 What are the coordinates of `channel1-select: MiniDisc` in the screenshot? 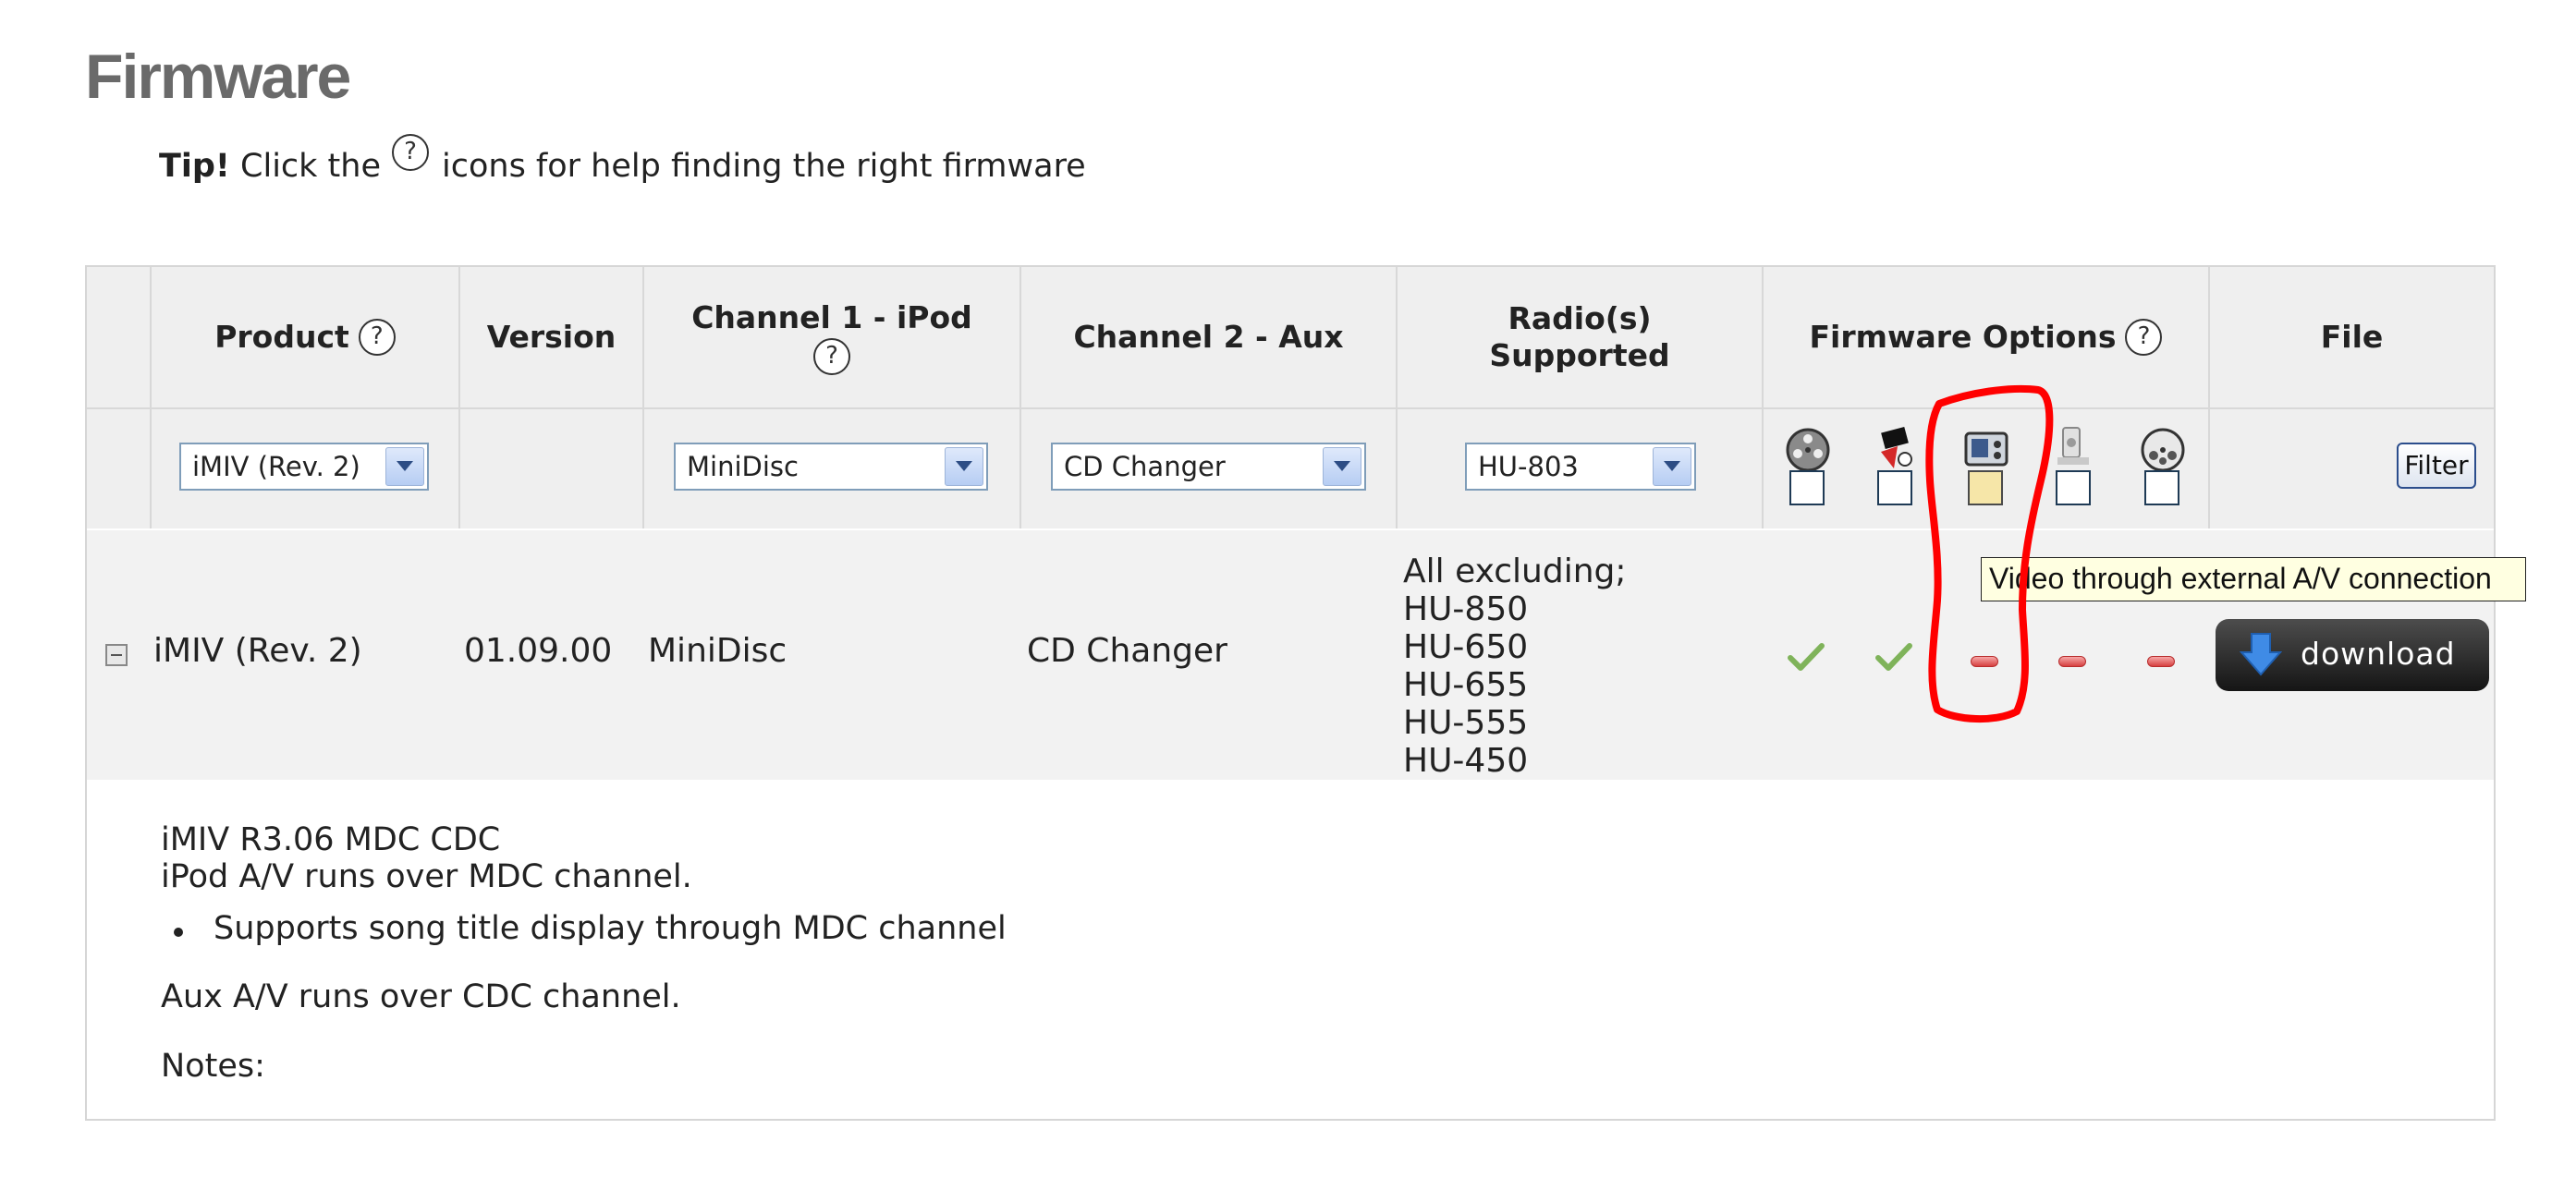 It's located at (831, 467).